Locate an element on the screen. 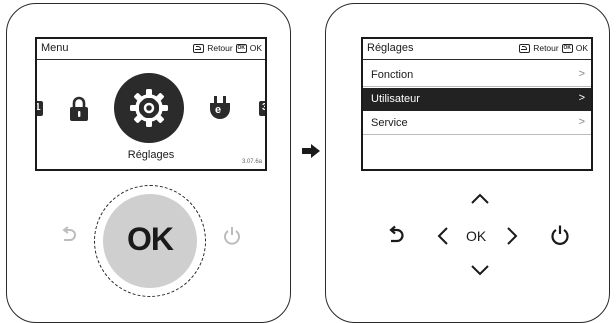  settings-gear-icon is located at coordinates (149, 108).